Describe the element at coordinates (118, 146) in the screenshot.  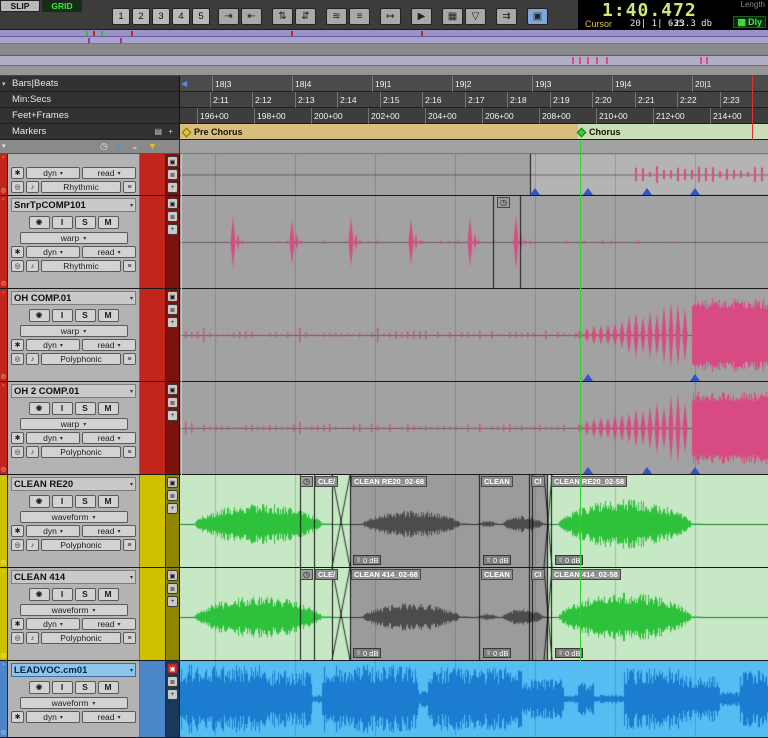
I see `online-indicator-icon: ●` at that location.